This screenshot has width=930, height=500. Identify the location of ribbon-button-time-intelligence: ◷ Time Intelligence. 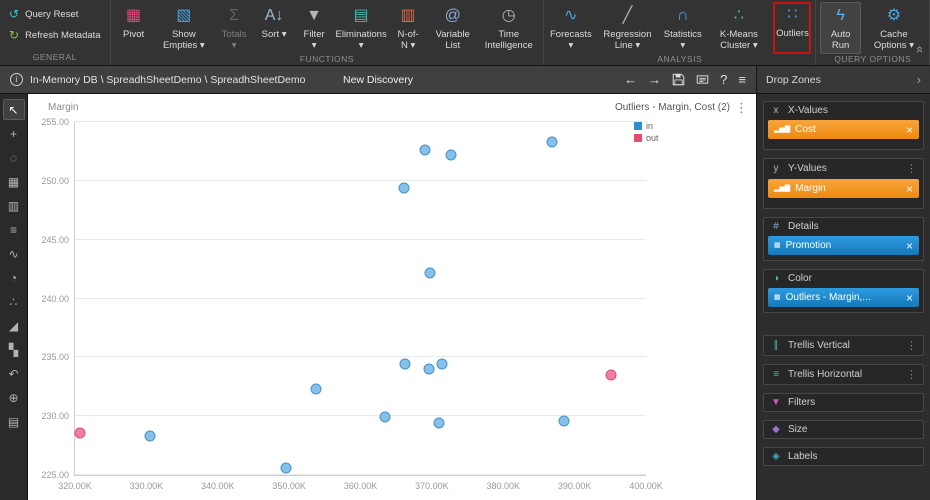
(508, 28).